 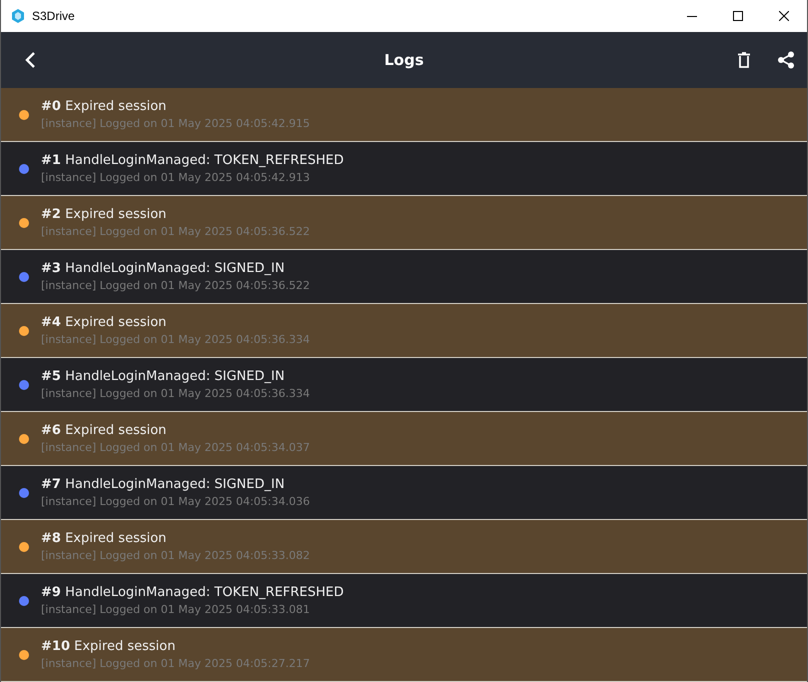 I want to click on log-message: #2 Expired session, so click(x=104, y=214).